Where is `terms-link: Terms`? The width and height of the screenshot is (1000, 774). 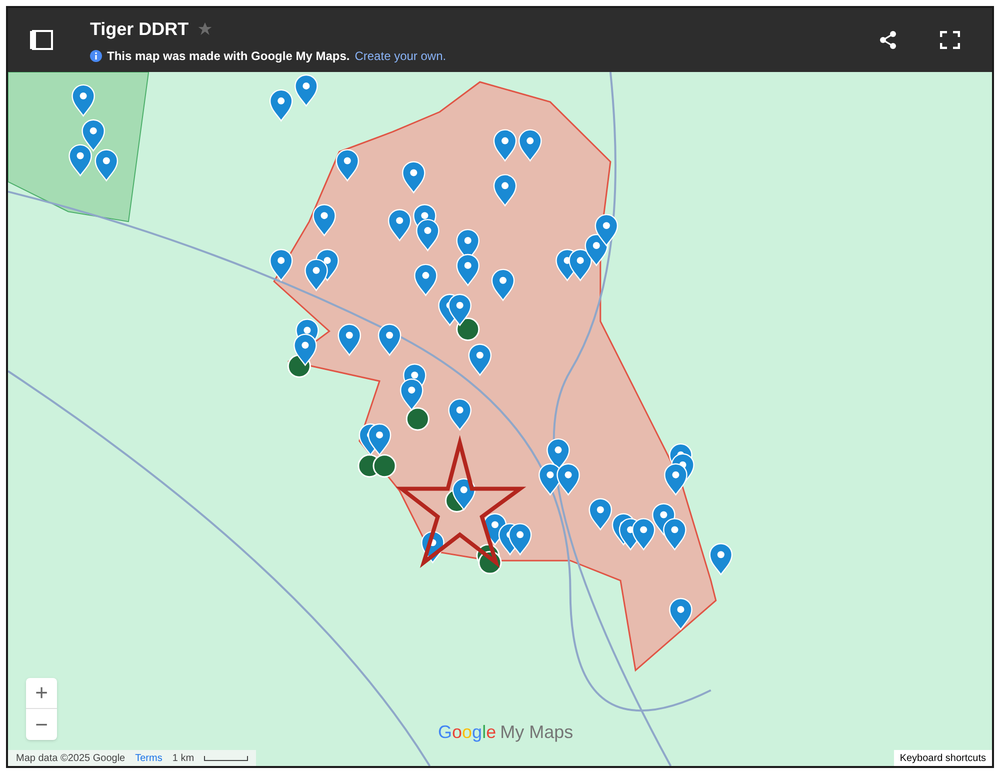 terms-link: Terms is located at coordinates (148, 758).